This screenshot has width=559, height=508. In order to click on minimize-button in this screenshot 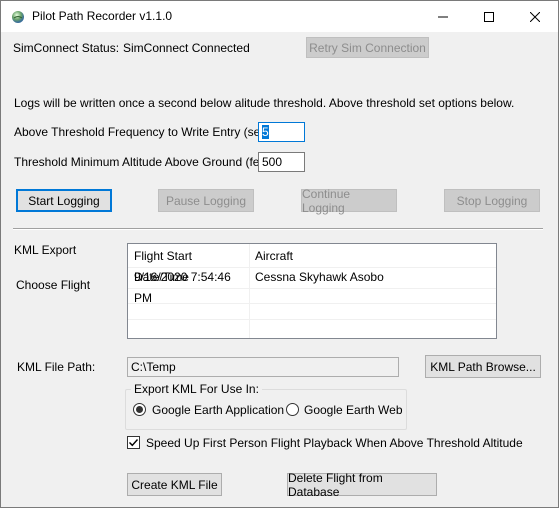, I will do `click(443, 16)`.